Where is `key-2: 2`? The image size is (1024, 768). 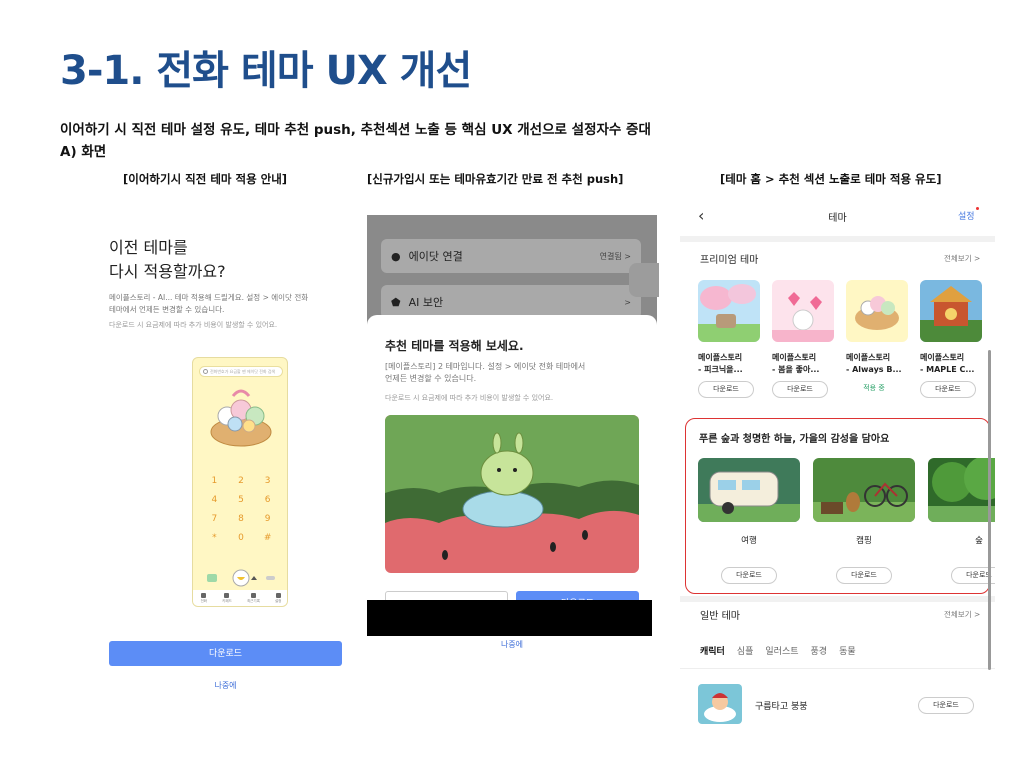
key-2: 2 is located at coordinates (241, 481).